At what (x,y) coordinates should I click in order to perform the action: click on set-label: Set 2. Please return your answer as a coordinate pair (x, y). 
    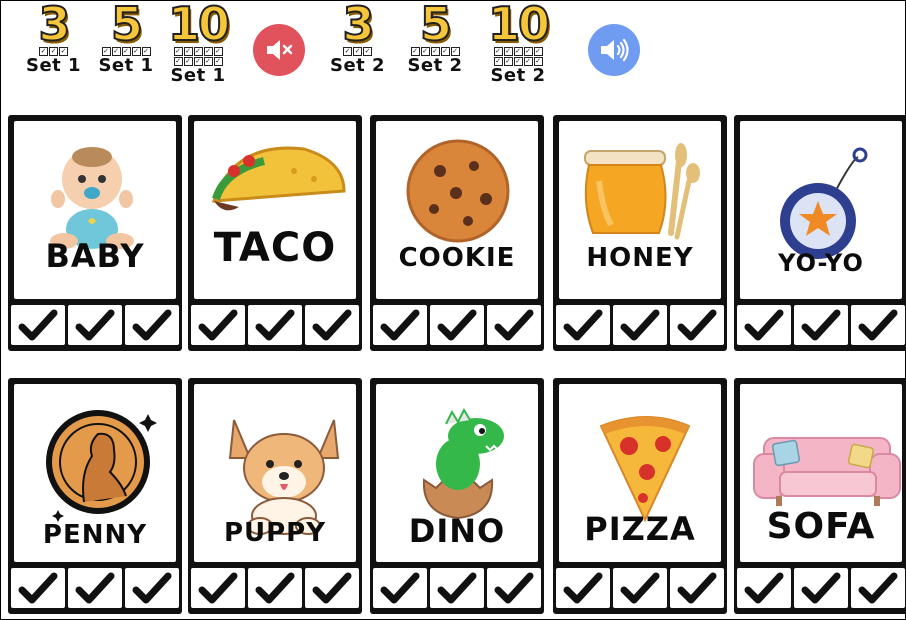
    Looking at the image, I should click on (435, 65).